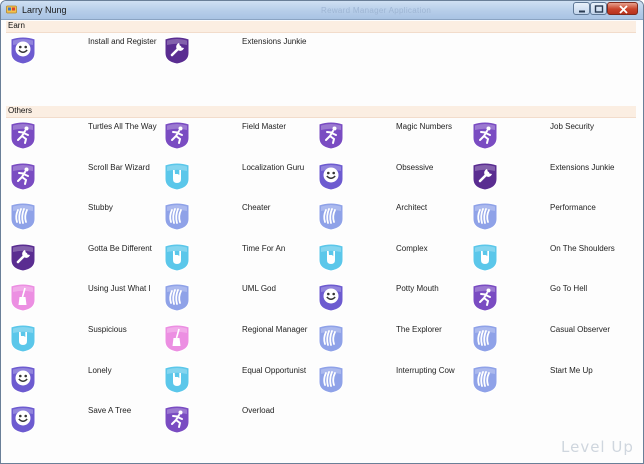  Describe the element at coordinates (580, 329) in the screenshot. I see `badge-label: Casual Observer` at that location.